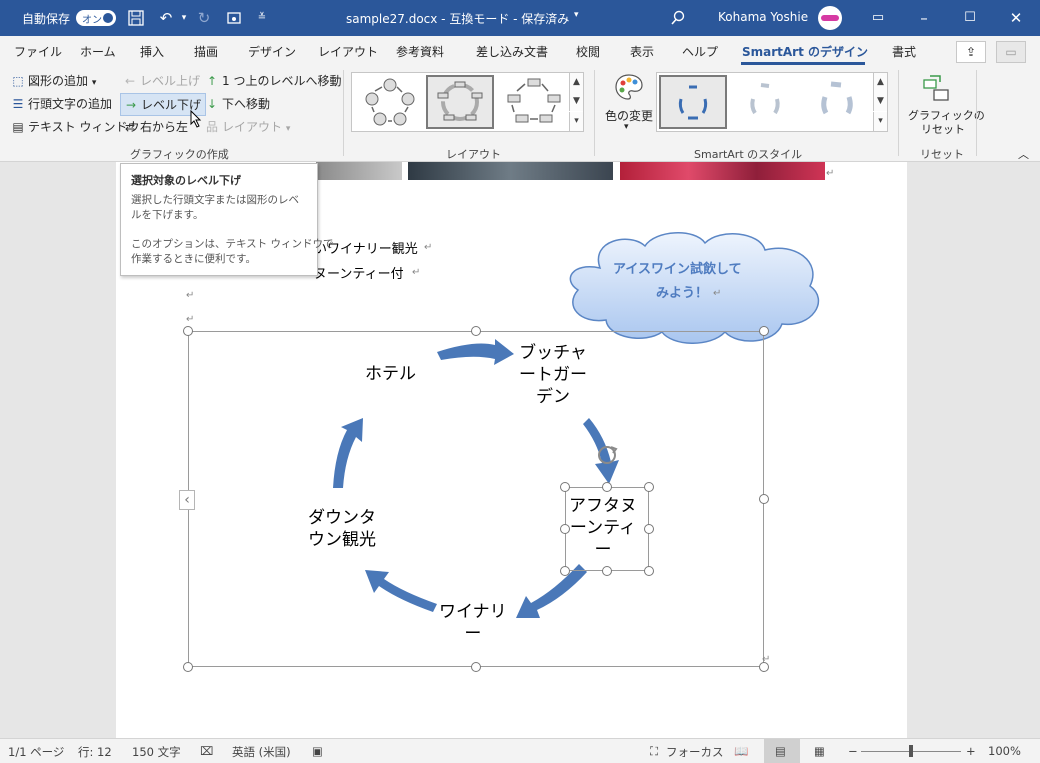 The image size is (1040, 763). What do you see at coordinates (237, 103) in the screenshot?
I see `move-down-button: ↓ 下へ移動` at bounding box center [237, 103].